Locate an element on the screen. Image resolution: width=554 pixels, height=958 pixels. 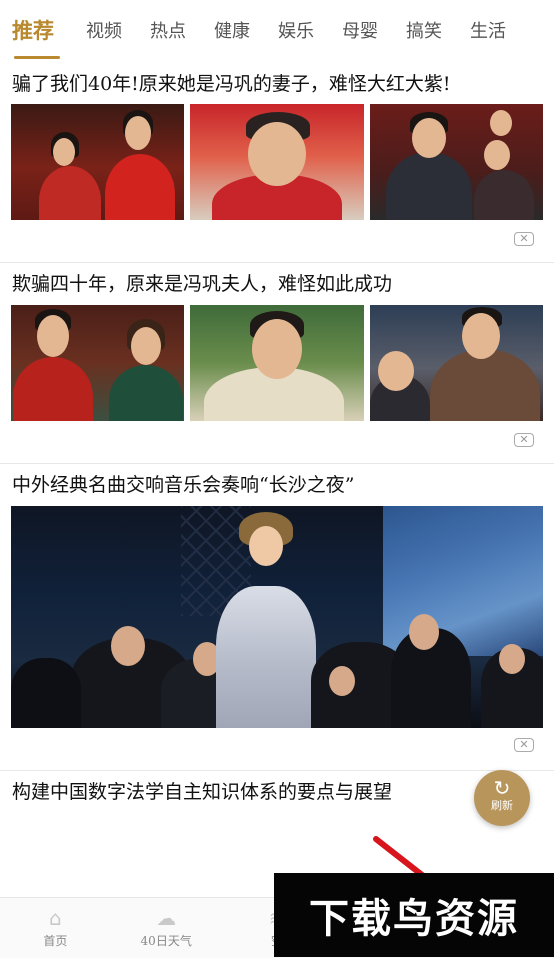
watermark-logo: 下载鸟资源 is located at coordinates (414, 915).